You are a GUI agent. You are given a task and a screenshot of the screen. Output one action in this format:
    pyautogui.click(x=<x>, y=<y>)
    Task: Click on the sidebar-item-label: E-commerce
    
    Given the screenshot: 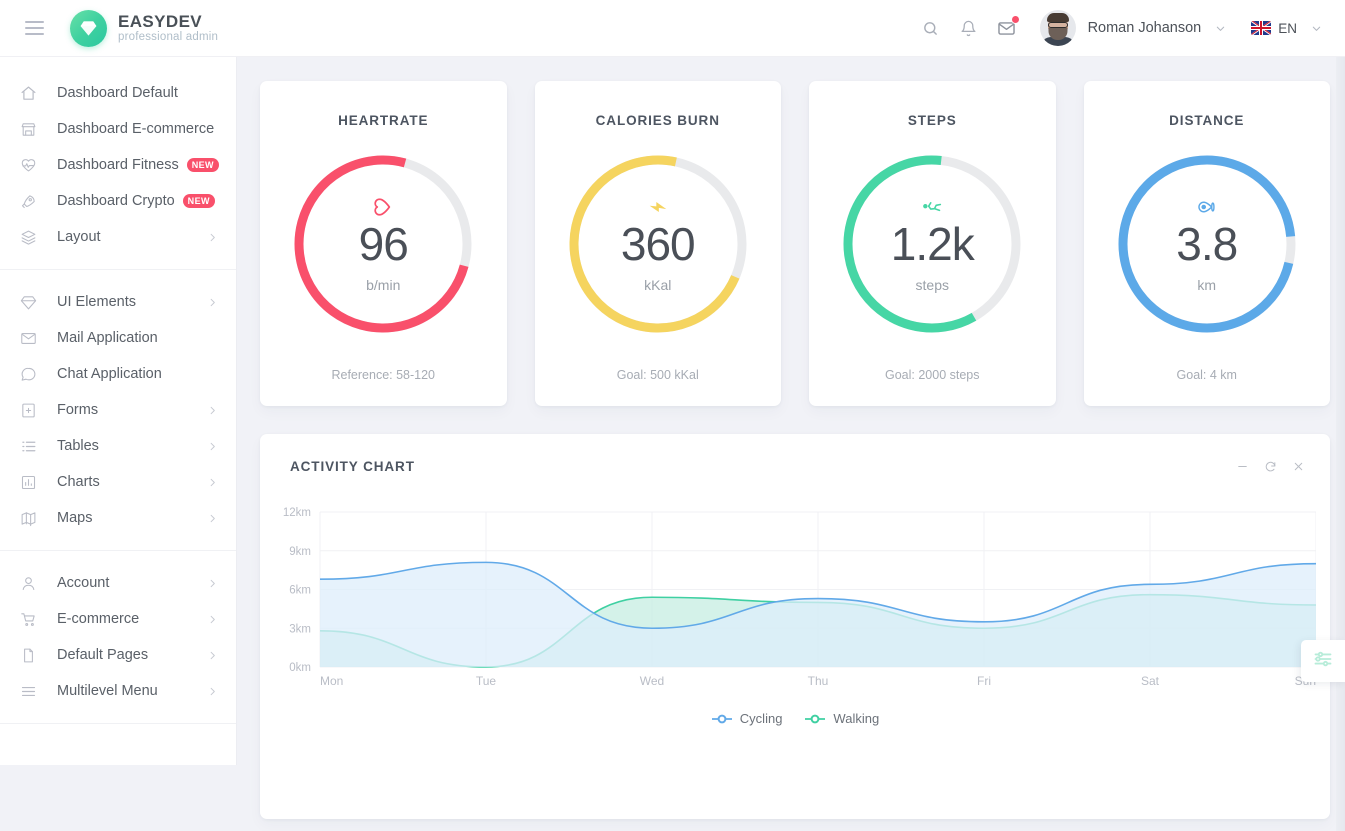 What is the action you would take?
    pyautogui.click(x=98, y=619)
    